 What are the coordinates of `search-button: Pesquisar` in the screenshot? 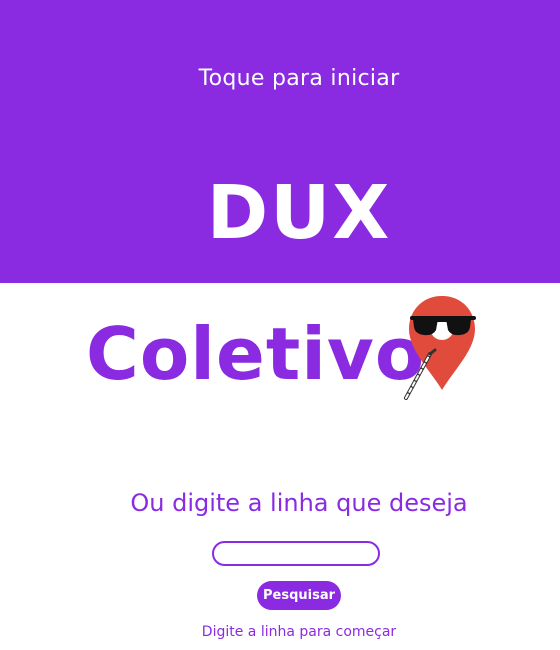 It's located at (299, 595).